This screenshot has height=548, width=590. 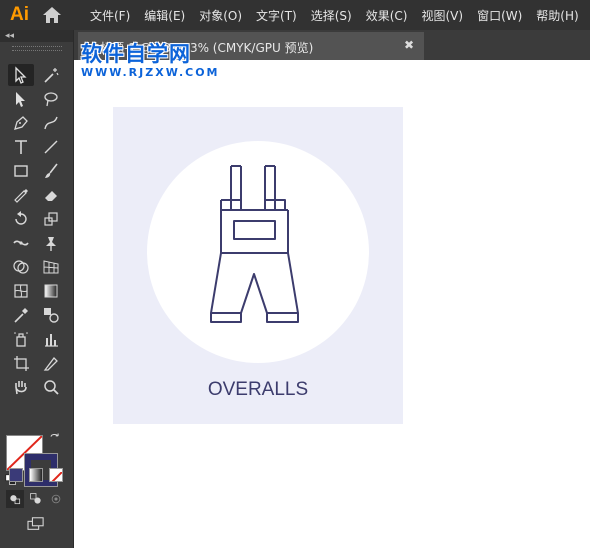 I want to click on screen-mode-icon, so click(x=36, y=524).